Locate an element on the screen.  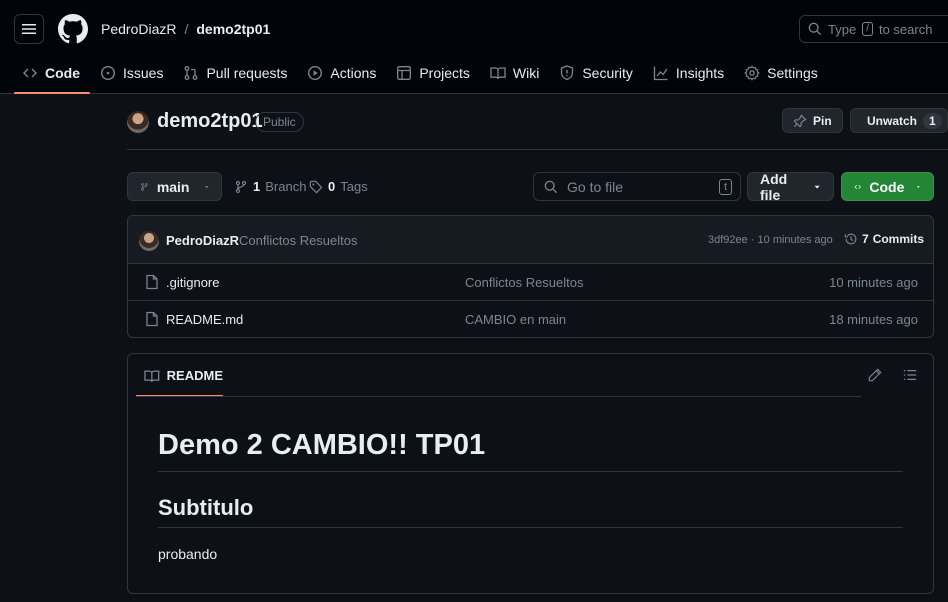
tab-settings: Settings is located at coordinates (782, 73).